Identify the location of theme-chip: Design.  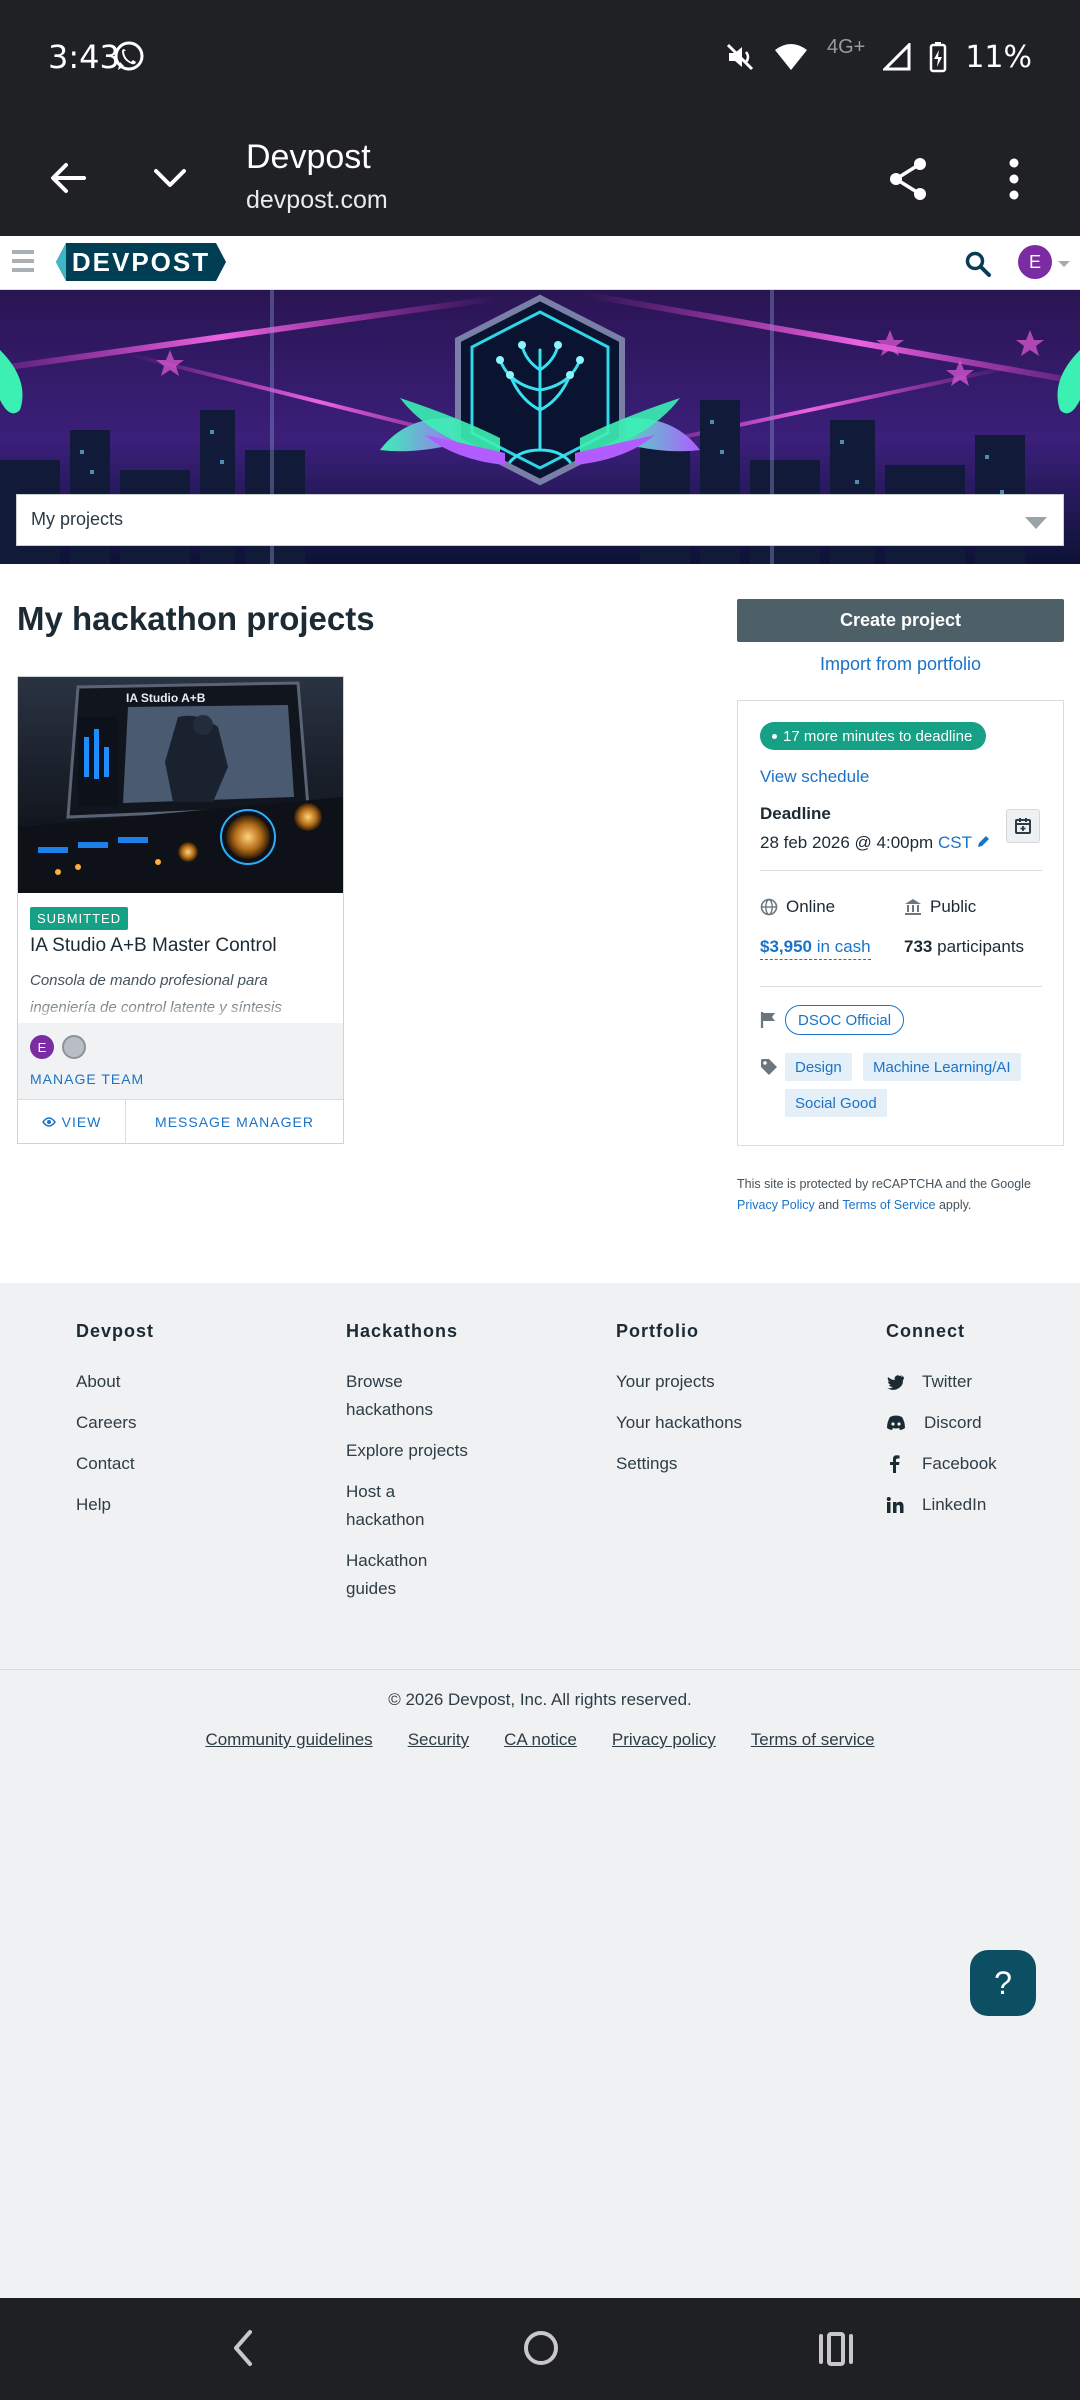
(818, 1067).